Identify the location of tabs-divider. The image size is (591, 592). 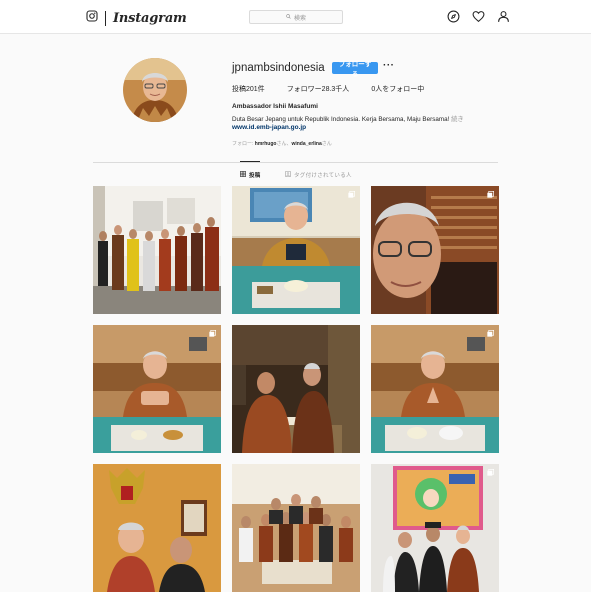
(295, 162).